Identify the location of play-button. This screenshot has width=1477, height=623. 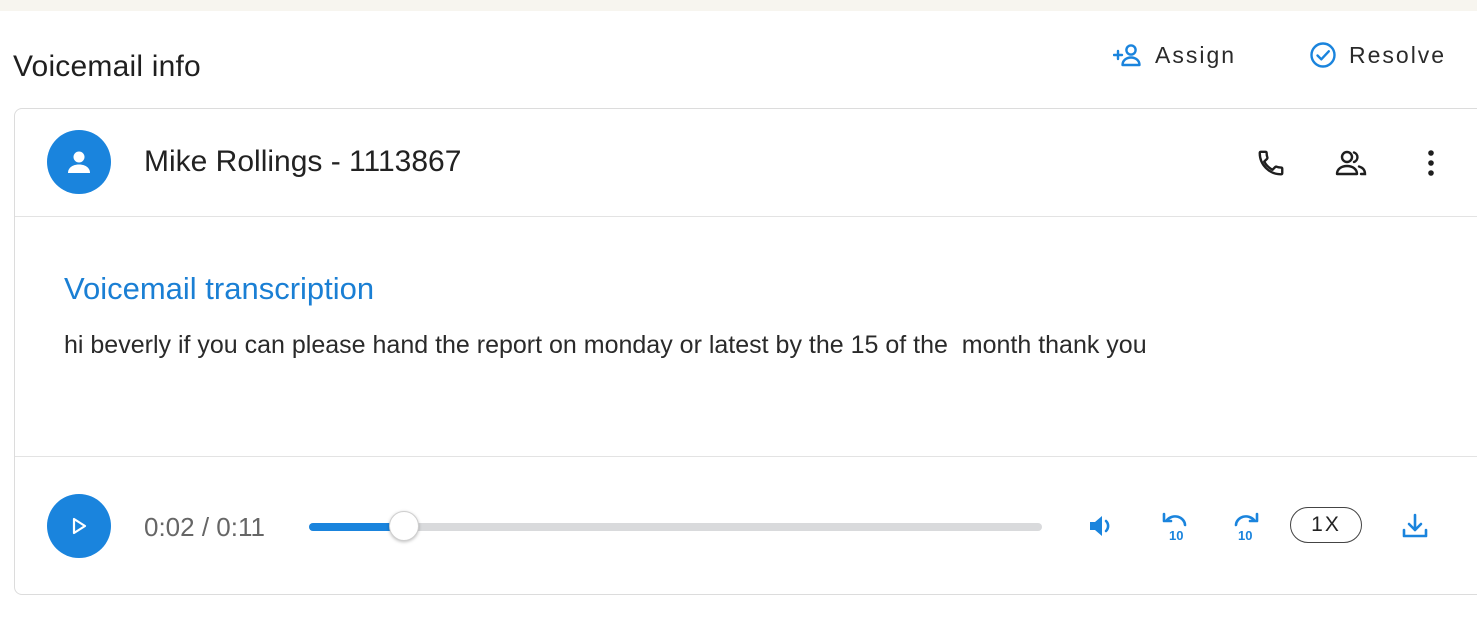
(79, 526).